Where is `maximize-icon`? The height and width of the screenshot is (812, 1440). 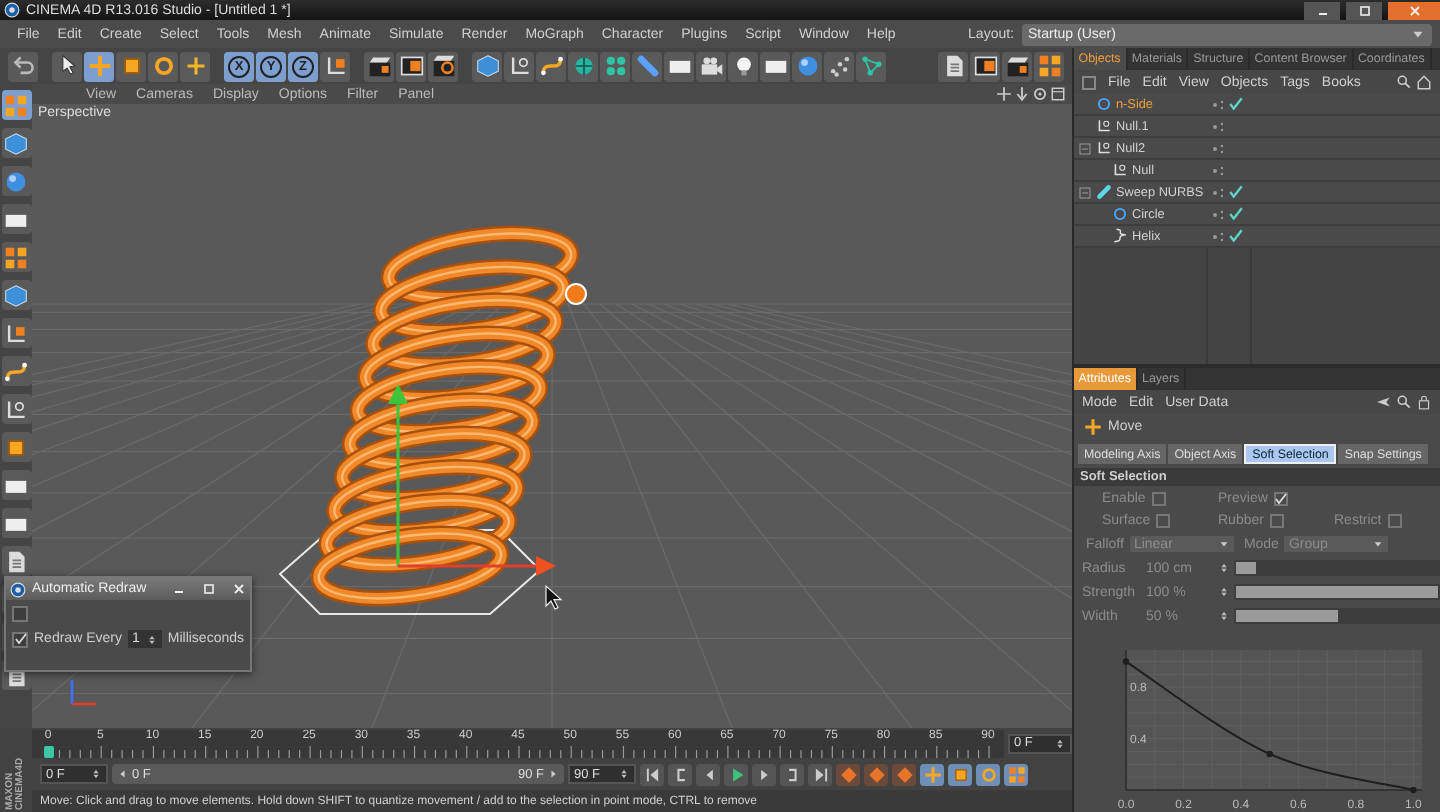
maximize-icon is located at coordinates (208, 589).